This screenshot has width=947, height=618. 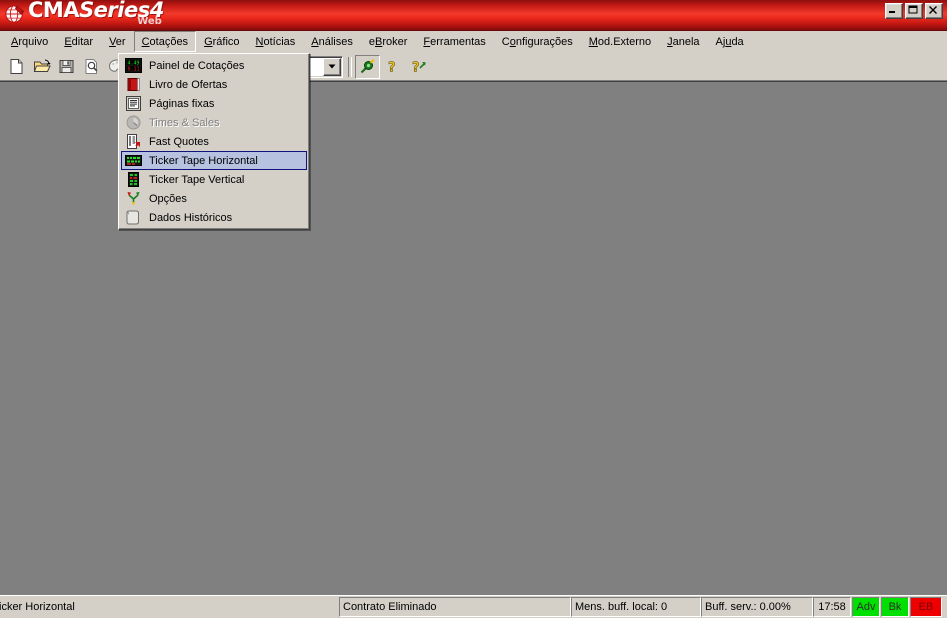 I want to click on menu-editar: Editar, so click(x=78, y=41).